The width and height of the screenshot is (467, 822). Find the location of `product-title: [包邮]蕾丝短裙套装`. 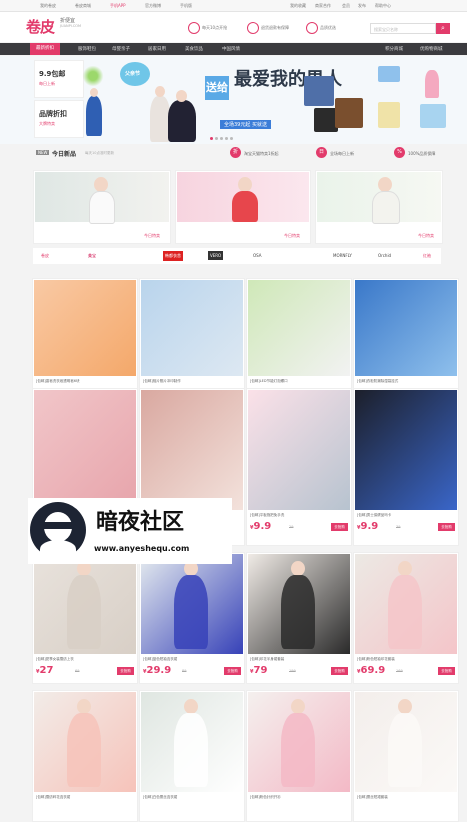

product-title: [包邮]蕾丝短裙套装 is located at coordinates (406, 797).